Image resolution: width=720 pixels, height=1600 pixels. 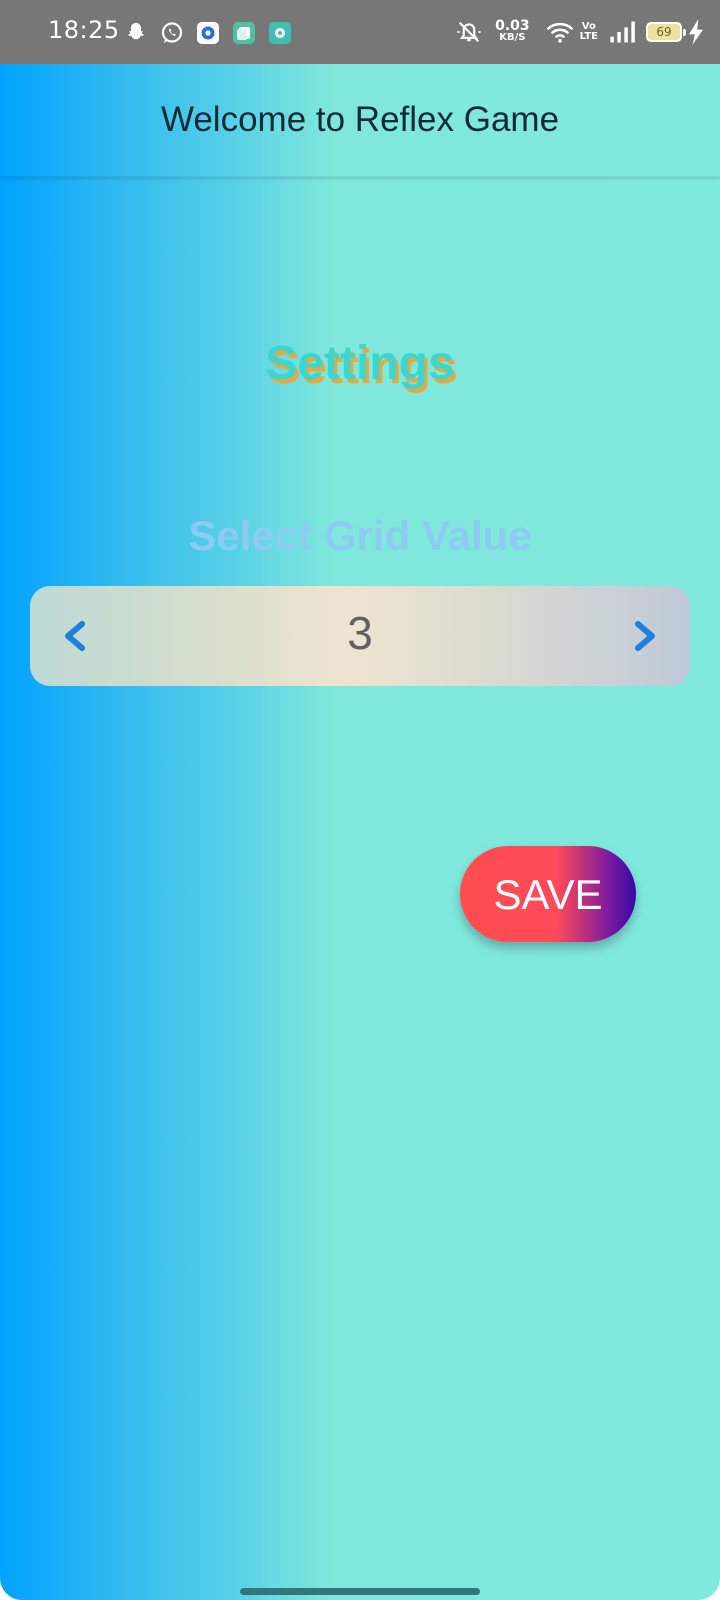 I want to click on wifi-icon, so click(x=559, y=32).